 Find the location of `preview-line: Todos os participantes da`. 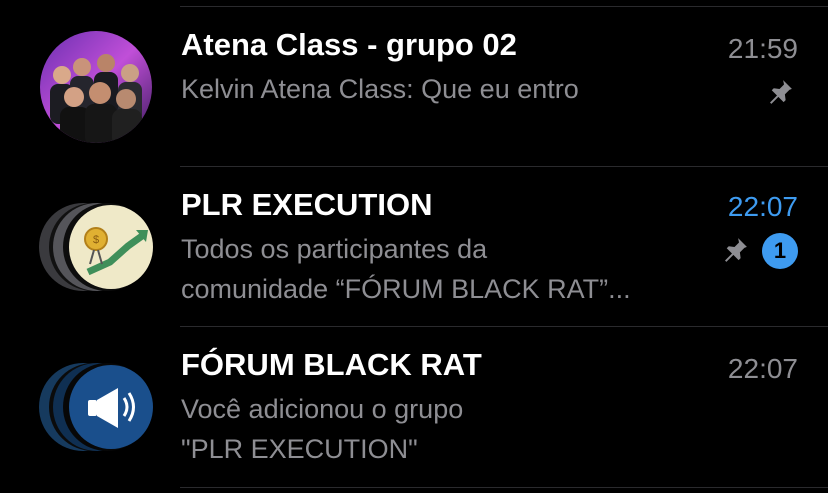

preview-line: Todos os participantes da is located at coordinates (334, 249).